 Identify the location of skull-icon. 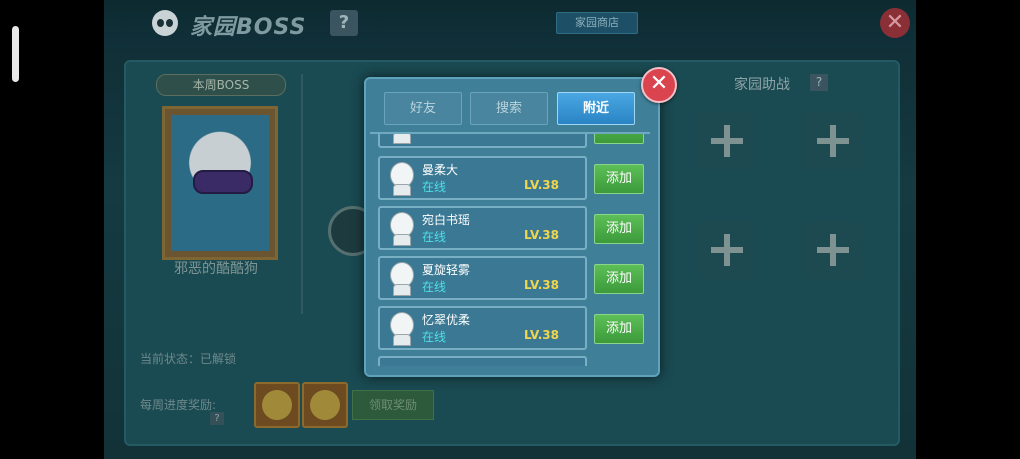
(165, 23).